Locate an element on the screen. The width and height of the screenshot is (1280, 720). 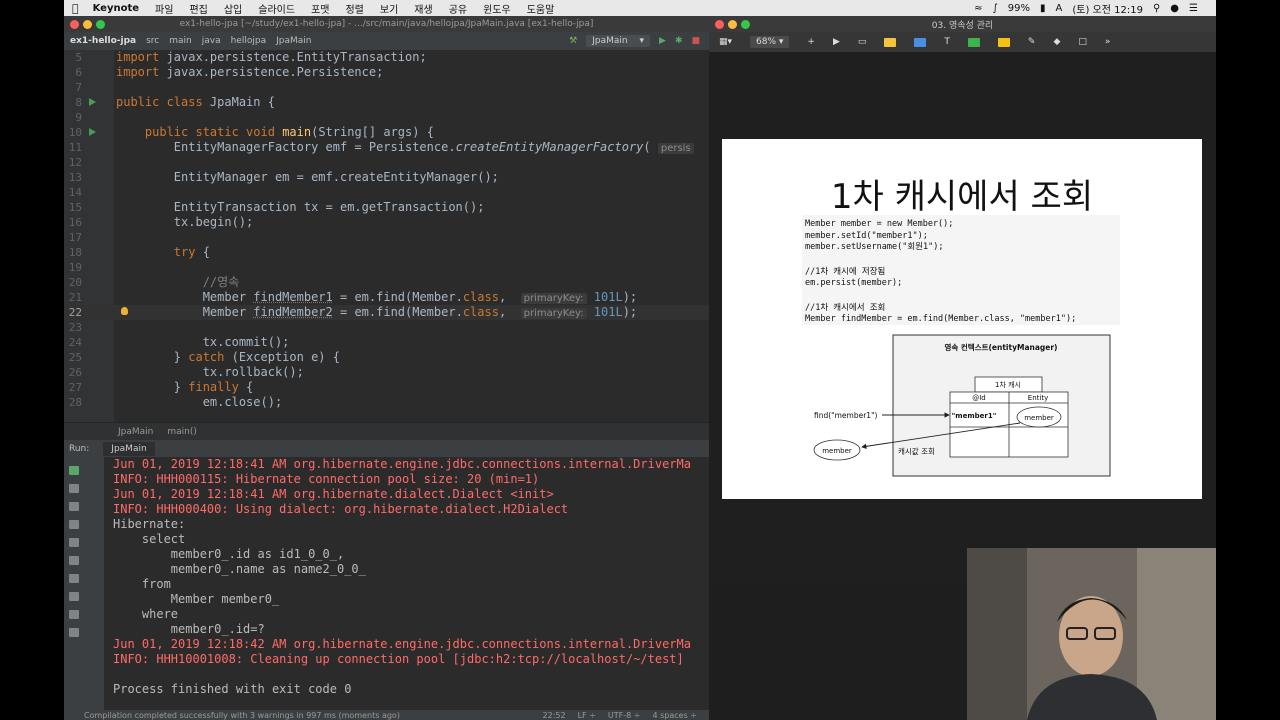
status-caret-position: 22:52 is located at coordinates (554, 715).